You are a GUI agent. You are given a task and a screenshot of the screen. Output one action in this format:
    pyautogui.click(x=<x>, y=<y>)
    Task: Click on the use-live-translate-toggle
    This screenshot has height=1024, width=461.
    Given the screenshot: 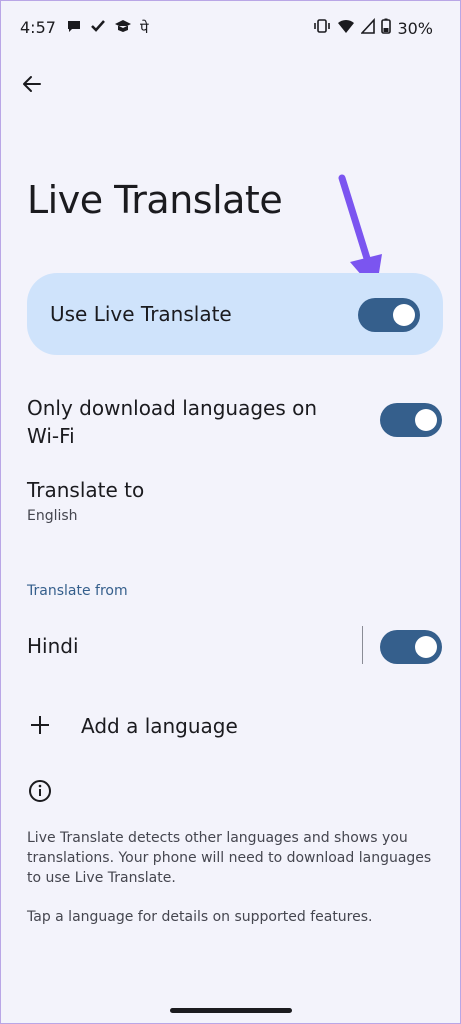 What is the action you would take?
    pyautogui.click(x=389, y=315)
    